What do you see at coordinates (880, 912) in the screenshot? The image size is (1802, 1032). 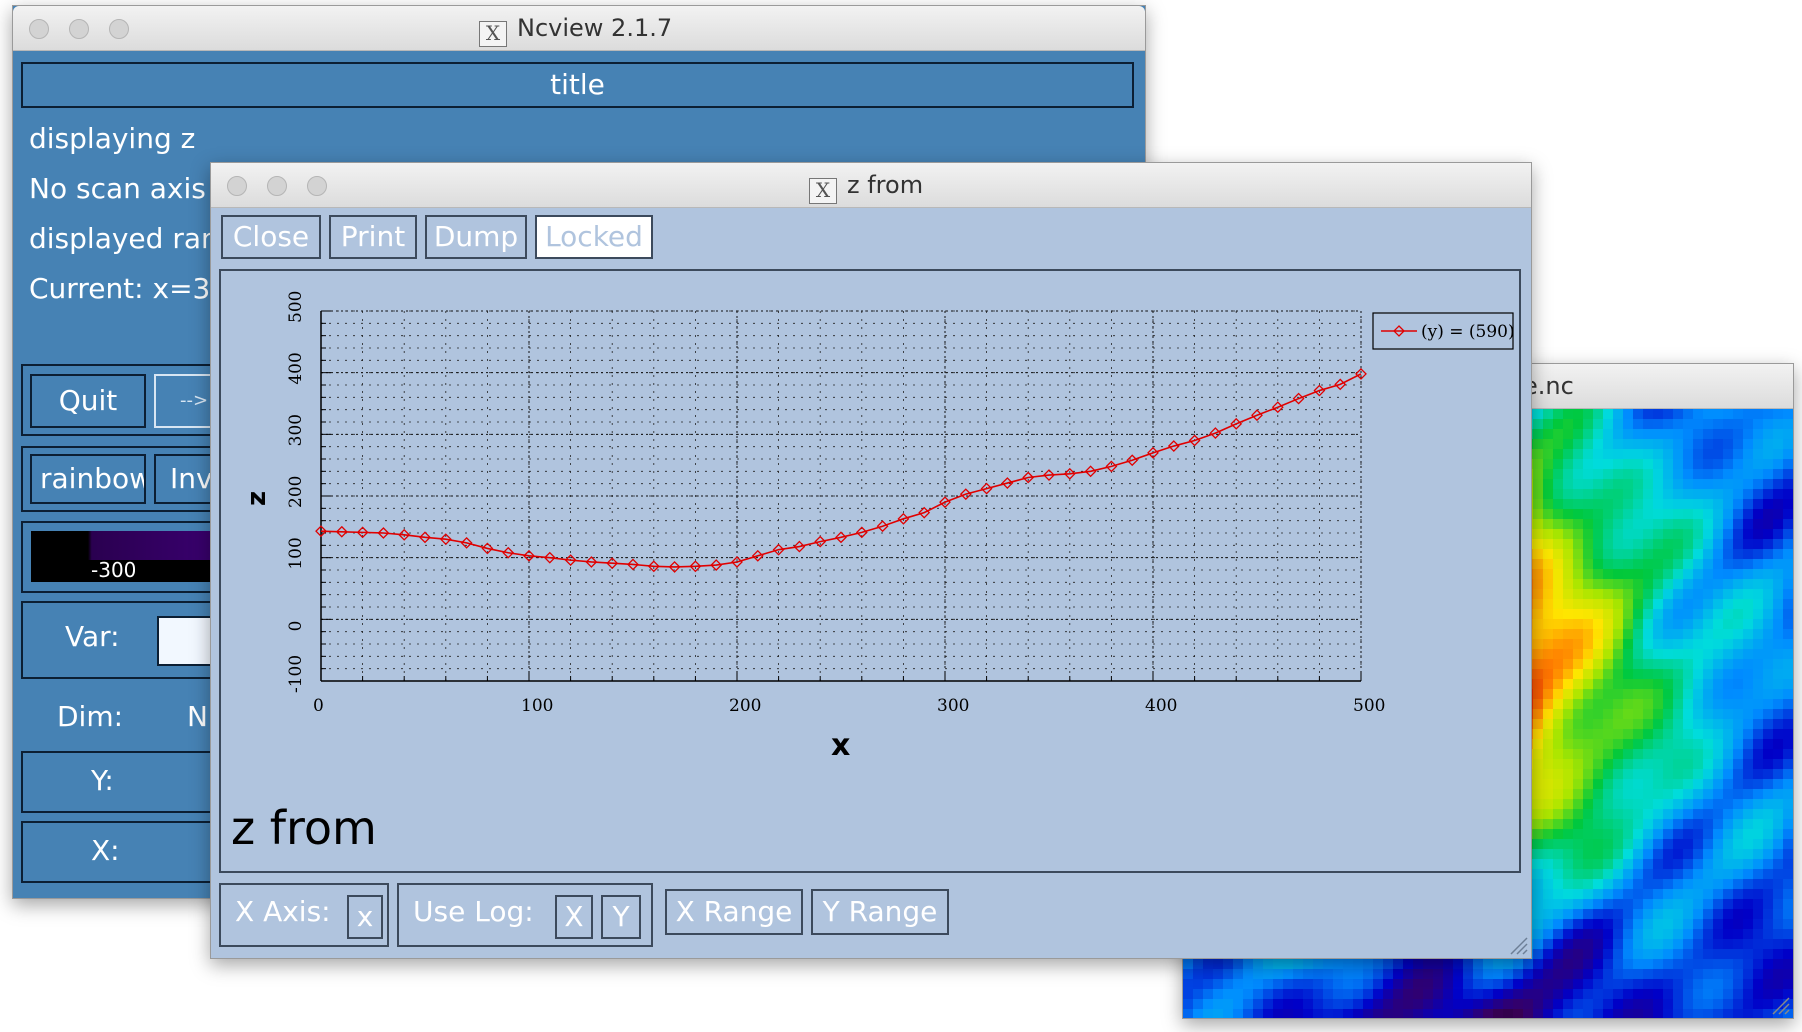 I see `y-range-button: Y Range` at bounding box center [880, 912].